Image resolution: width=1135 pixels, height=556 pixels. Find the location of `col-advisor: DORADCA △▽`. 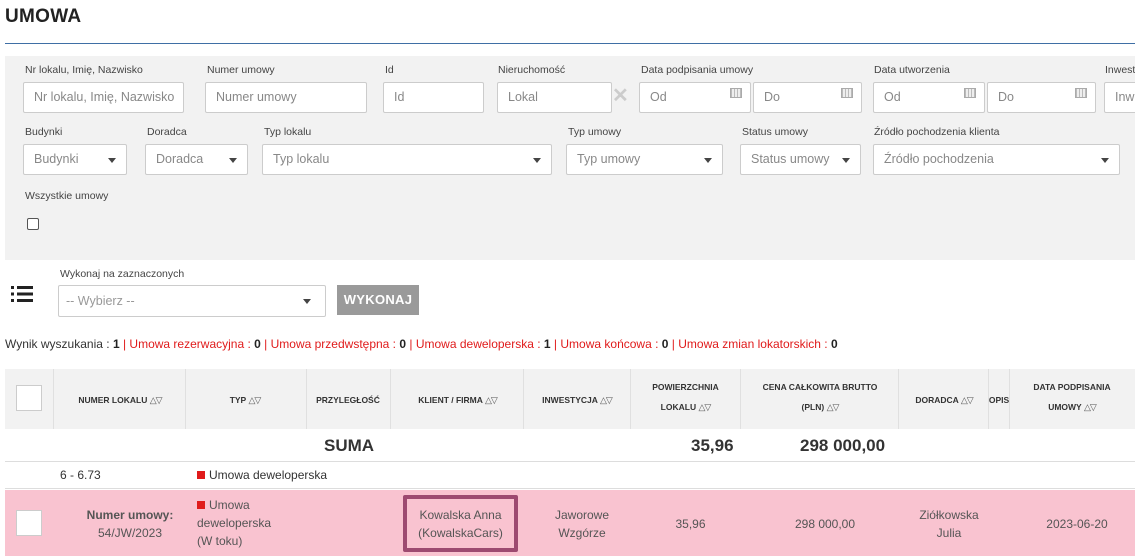

col-advisor: DORADCA △▽ is located at coordinates (944, 400).